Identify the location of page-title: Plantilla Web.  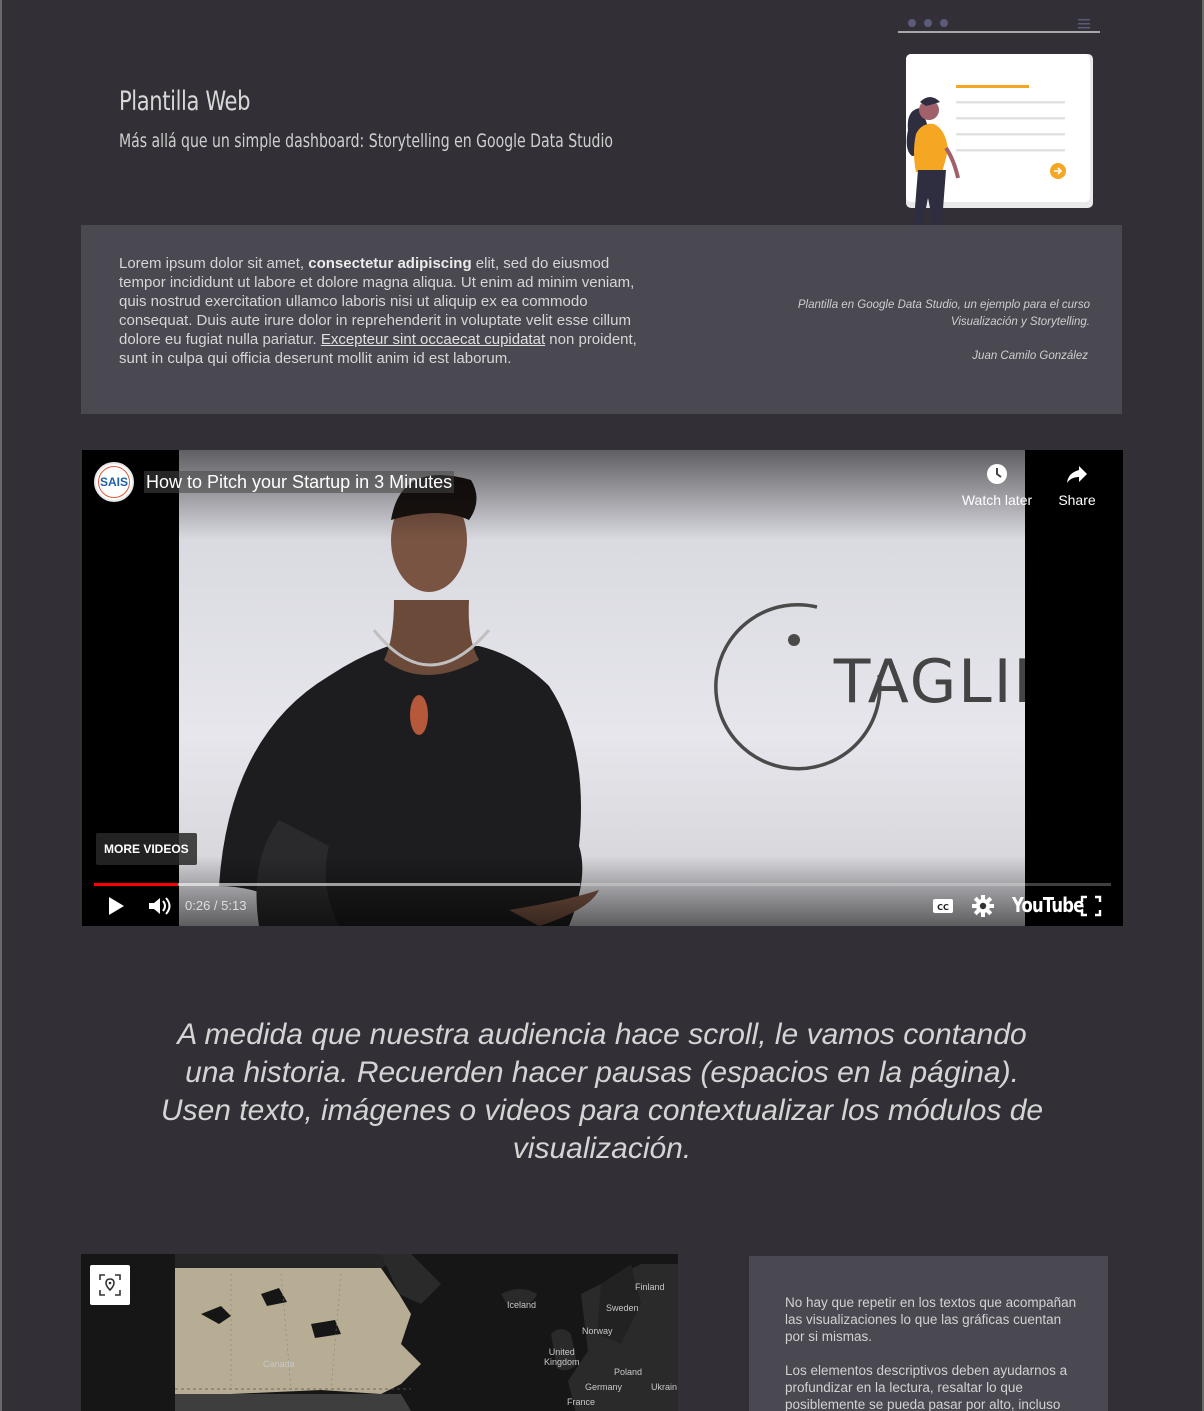
(185, 101).